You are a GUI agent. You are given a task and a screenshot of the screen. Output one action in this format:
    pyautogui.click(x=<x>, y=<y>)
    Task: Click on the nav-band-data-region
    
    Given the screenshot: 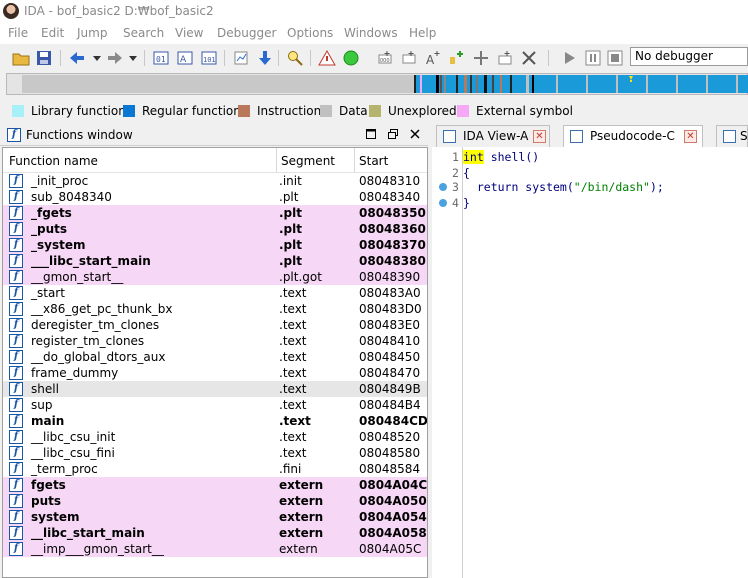 What is the action you would take?
    pyautogui.click(x=218, y=84)
    